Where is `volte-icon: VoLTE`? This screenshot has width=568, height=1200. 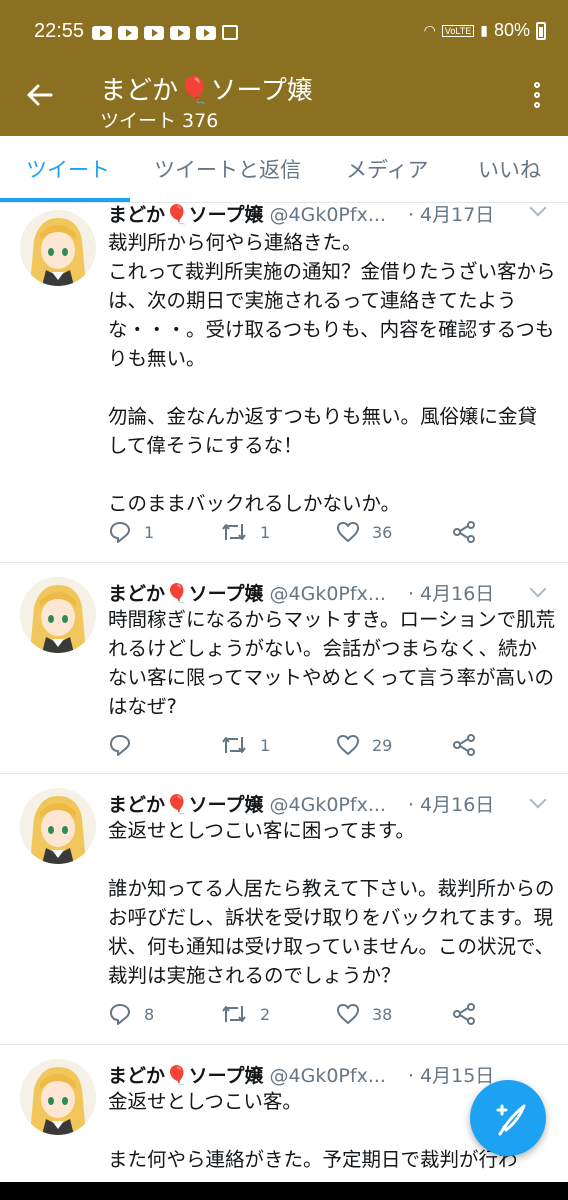 volte-icon: VoLTE is located at coordinates (458, 30).